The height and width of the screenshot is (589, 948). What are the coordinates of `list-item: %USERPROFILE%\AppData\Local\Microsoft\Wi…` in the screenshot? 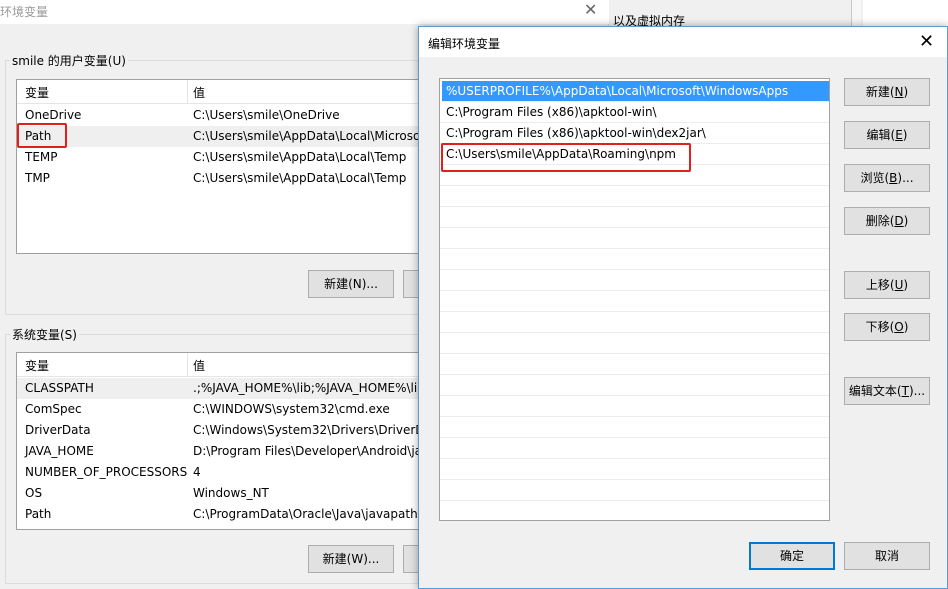 It's located at (635, 91).